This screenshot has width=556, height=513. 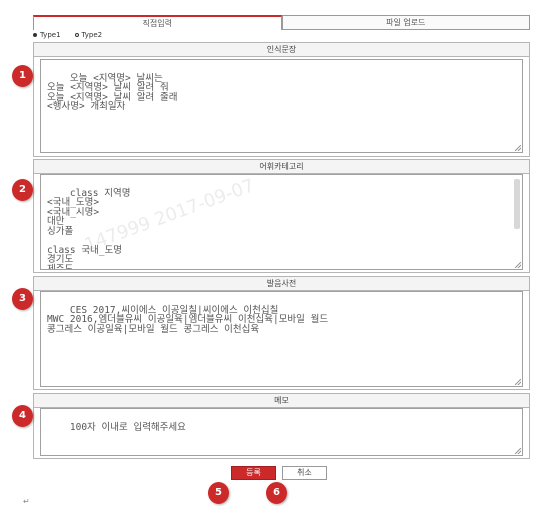 What do you see at coordinates (22, 190) in the screenshot?
I see `marker-2: 2` at bounding box center [22, 190].